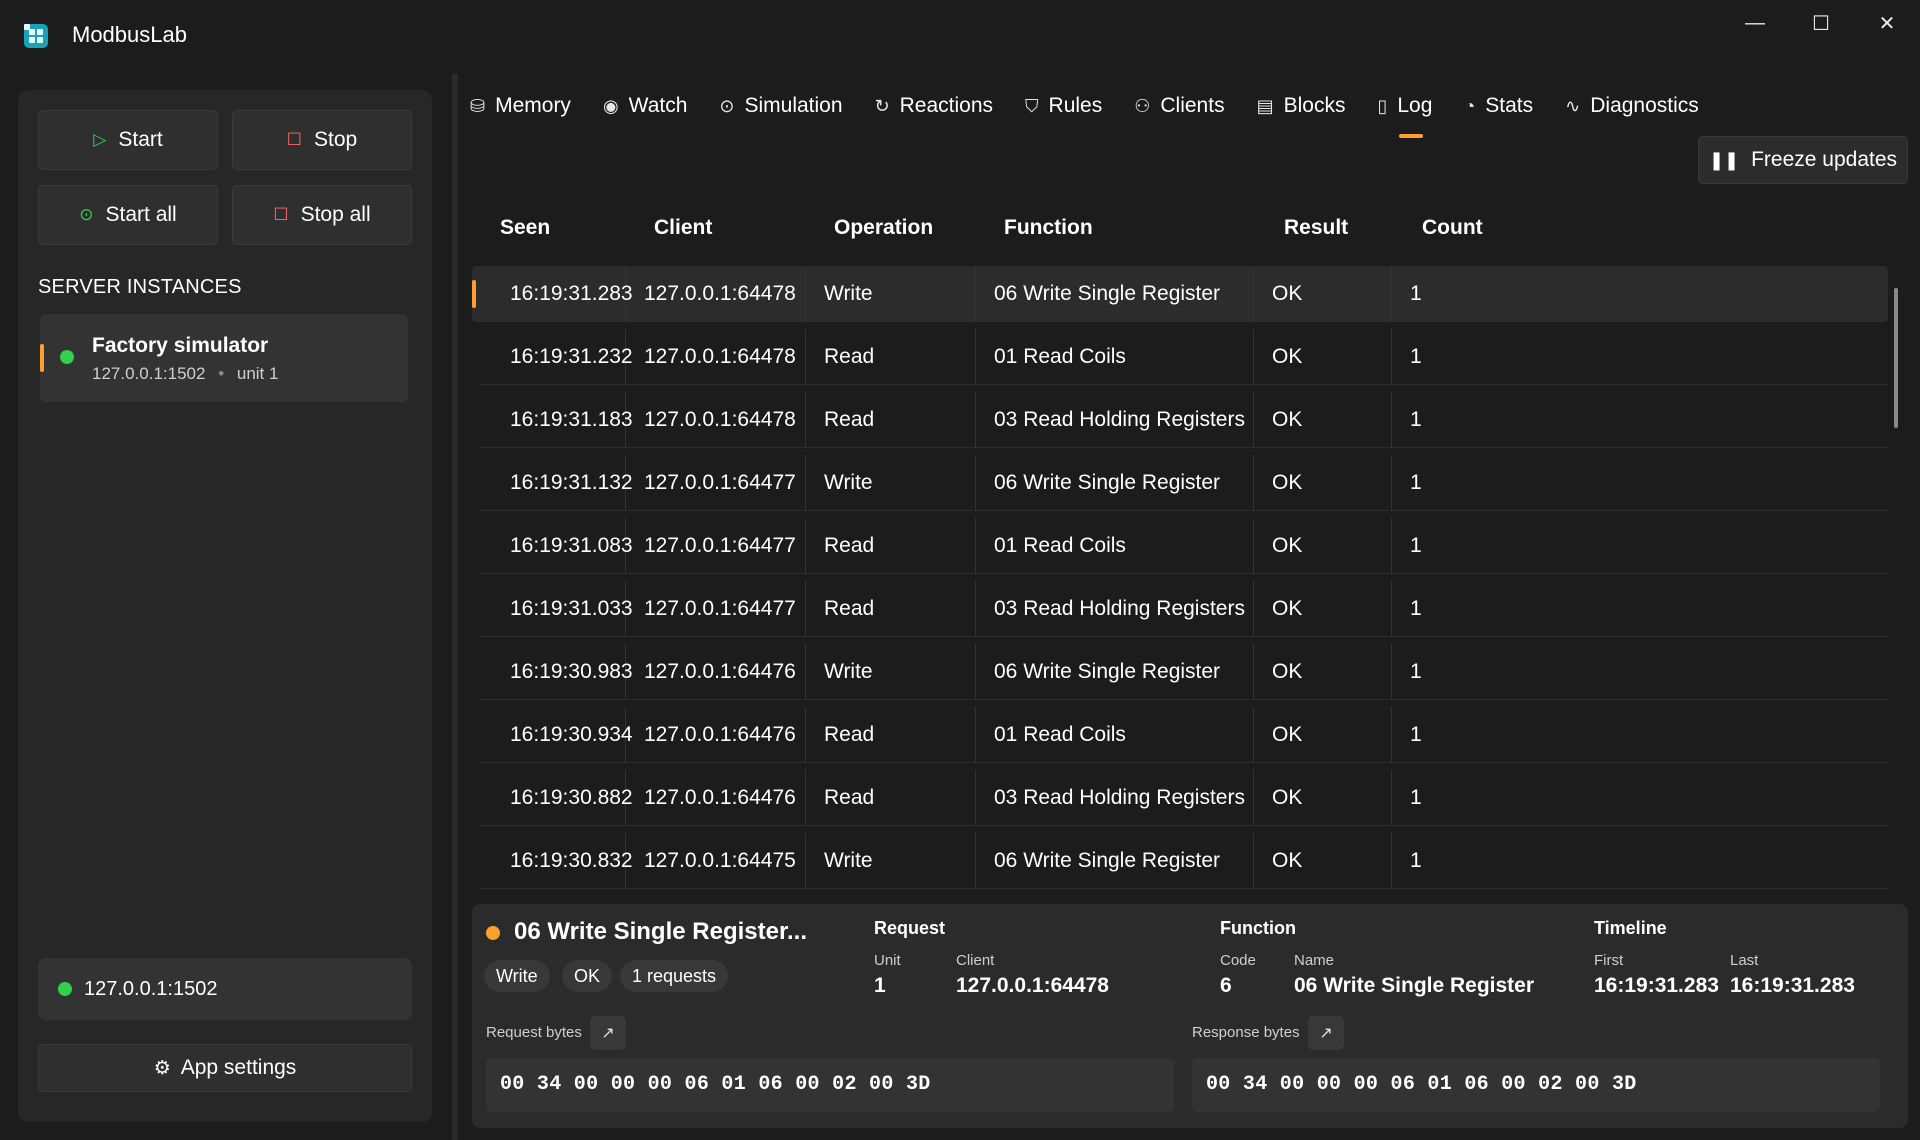  Describe the element at coordinates (727, 105) in the screenshot. I see `play-circle-icon: ⊙` at that location.